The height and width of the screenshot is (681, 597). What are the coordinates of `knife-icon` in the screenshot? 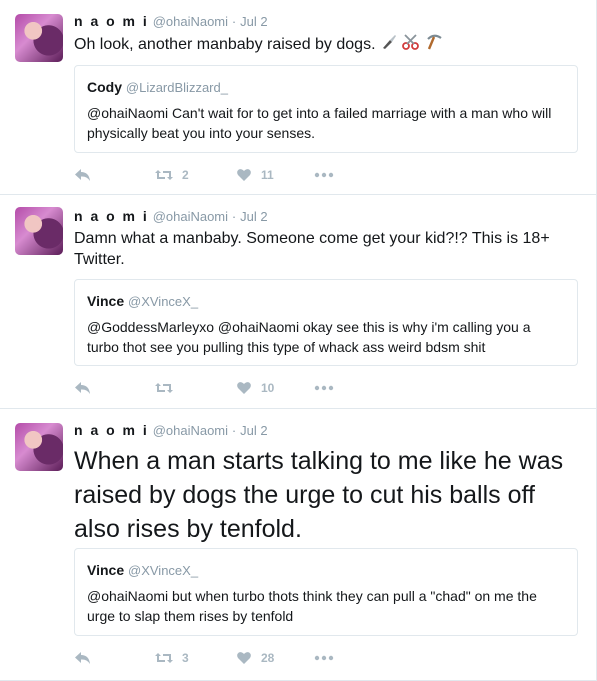 It's located at (389, 45).